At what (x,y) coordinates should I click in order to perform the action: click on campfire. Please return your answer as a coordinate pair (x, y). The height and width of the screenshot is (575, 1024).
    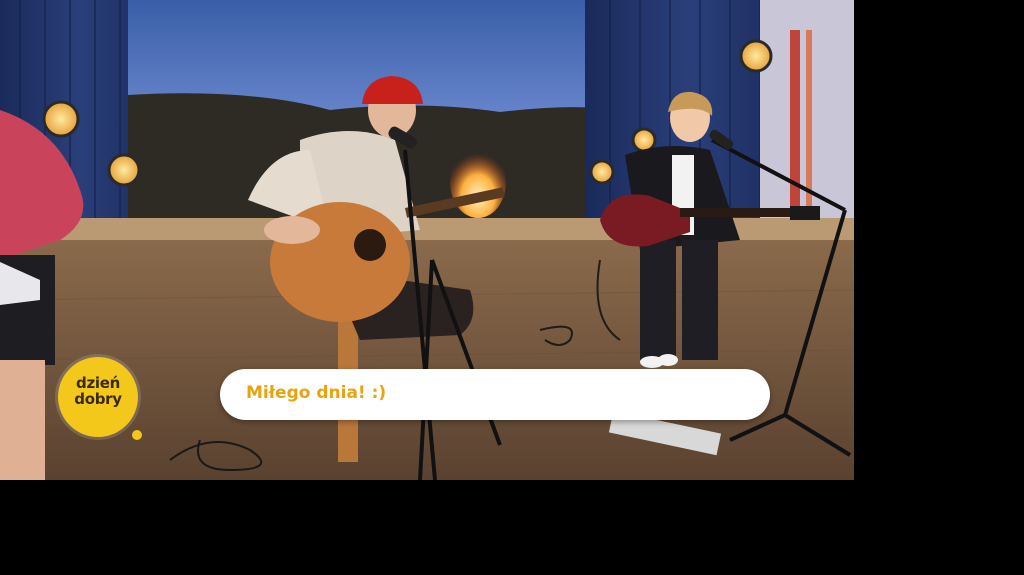
    Looking at the image, I should click on (478, 182).